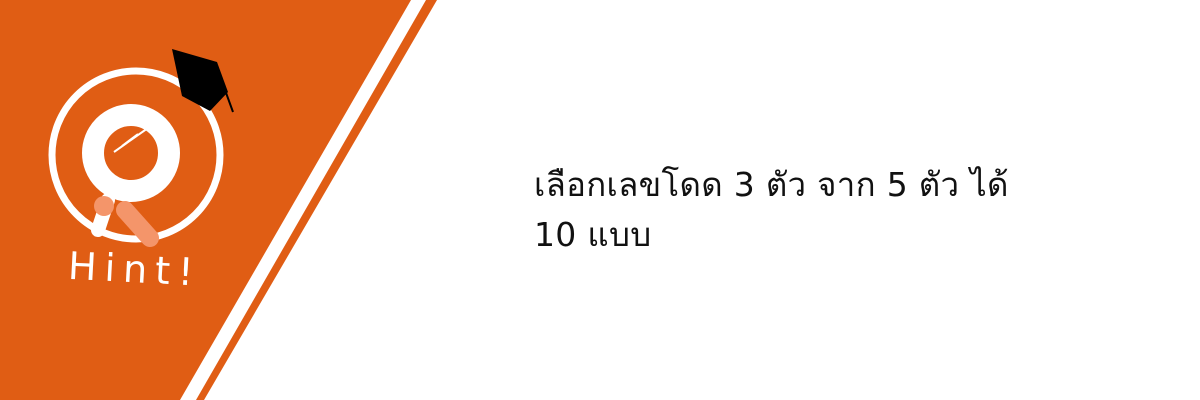 The width and height of the screenshot is (1200, 400). I want to click on hint-message: เลือกเลขโดด 3 ตัว จาก 5 ตัว ได้ 10 แบบ, so click(771, 210).